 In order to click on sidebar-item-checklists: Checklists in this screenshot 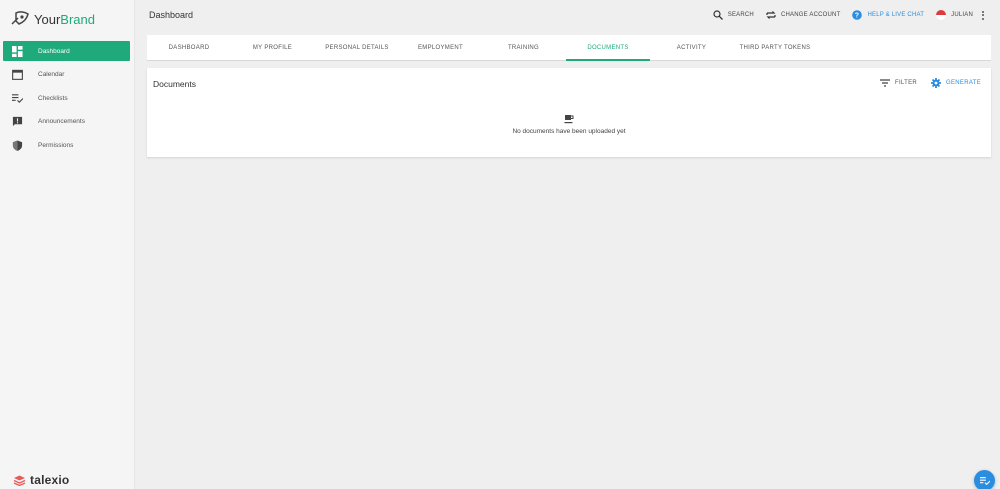, I will do `click(66, 98)`.